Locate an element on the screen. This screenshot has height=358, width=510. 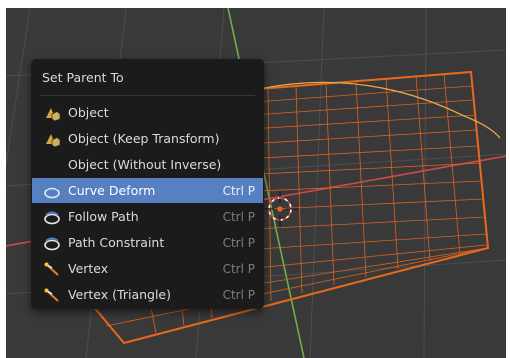
menu-item-follow-path: Follow Path Ctrl P is located at coordinates (147, 216).